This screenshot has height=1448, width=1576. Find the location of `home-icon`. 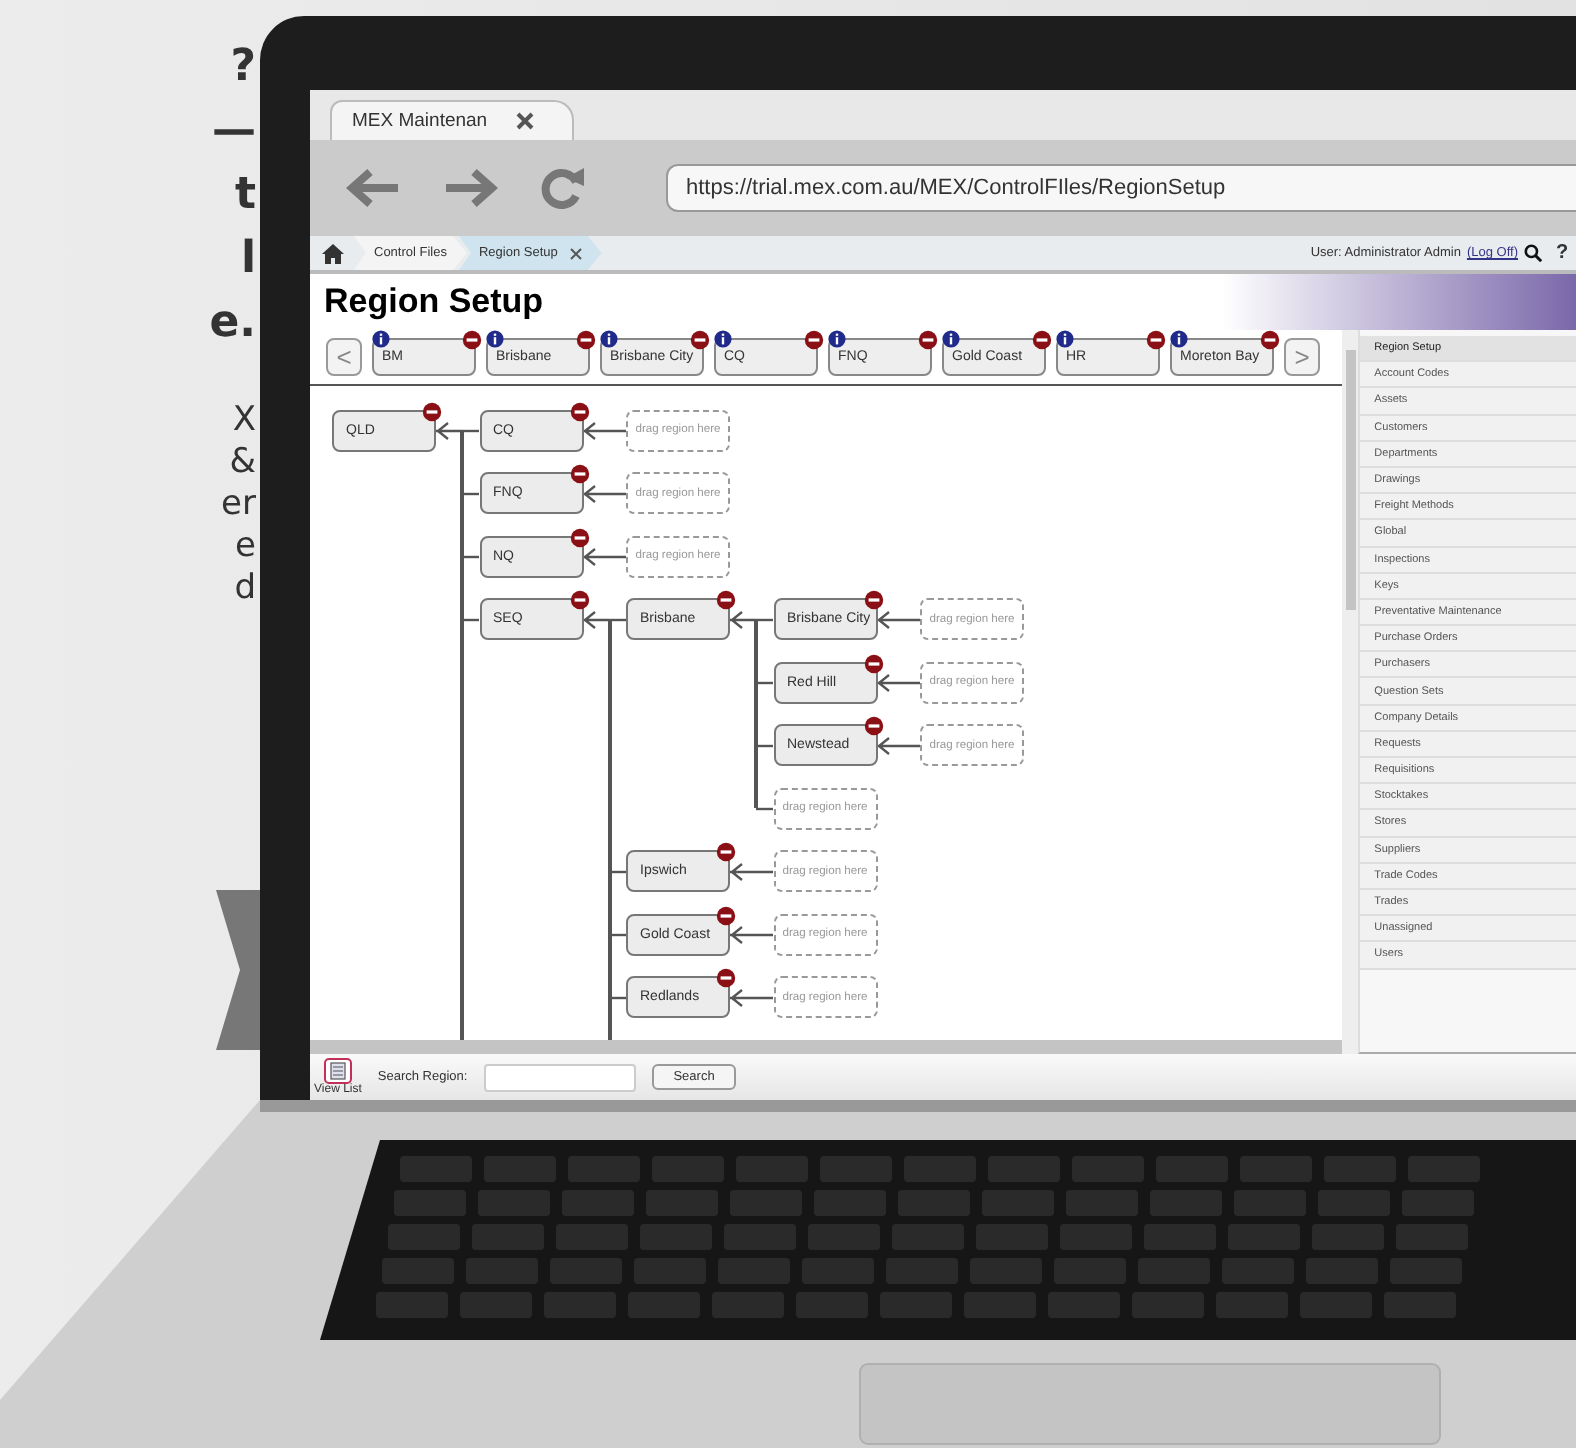

home-icon is located at coordinates (332, 253).